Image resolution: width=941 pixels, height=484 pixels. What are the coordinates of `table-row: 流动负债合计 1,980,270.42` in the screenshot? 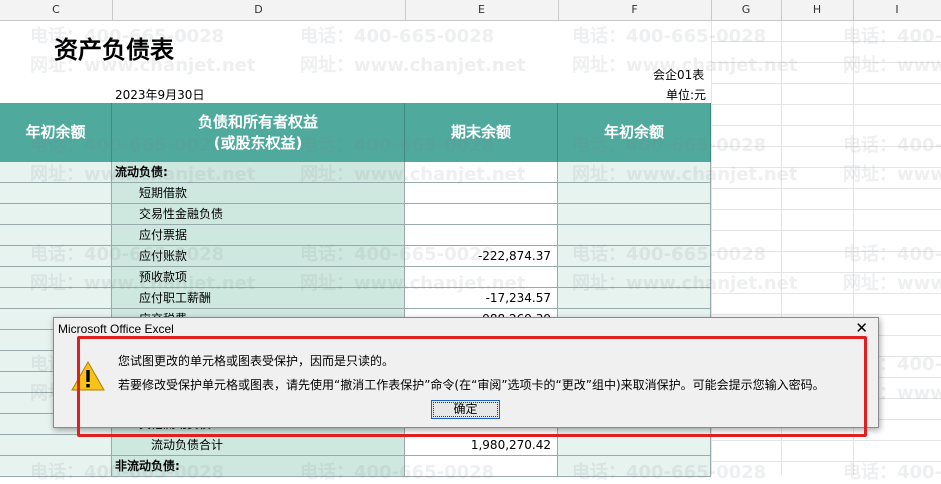 It's located at (355, 445).